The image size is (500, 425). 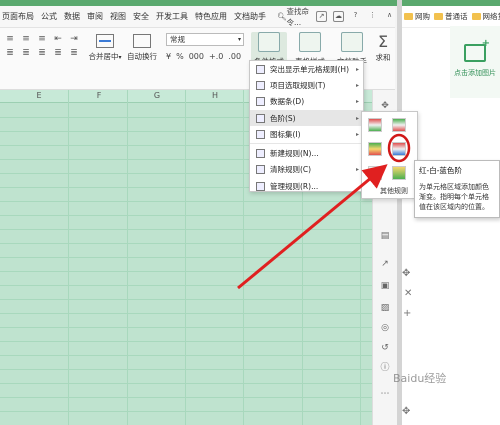 What do you see at coordinates (399, 148) in the screenshot?
I see `annotation-circle` at bounding box center [399, 148].